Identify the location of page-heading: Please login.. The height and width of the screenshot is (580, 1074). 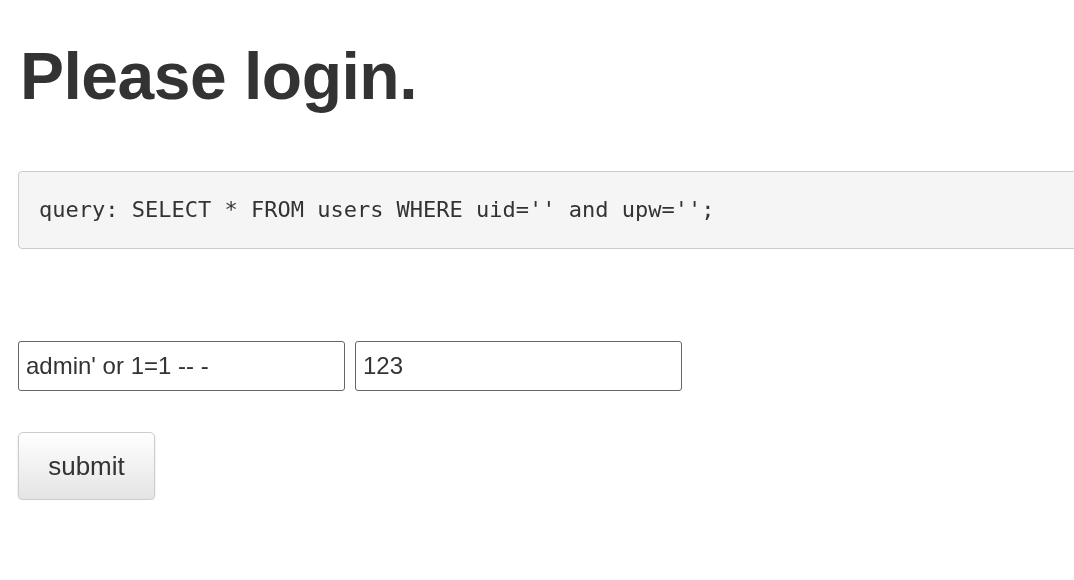
(218, 76).